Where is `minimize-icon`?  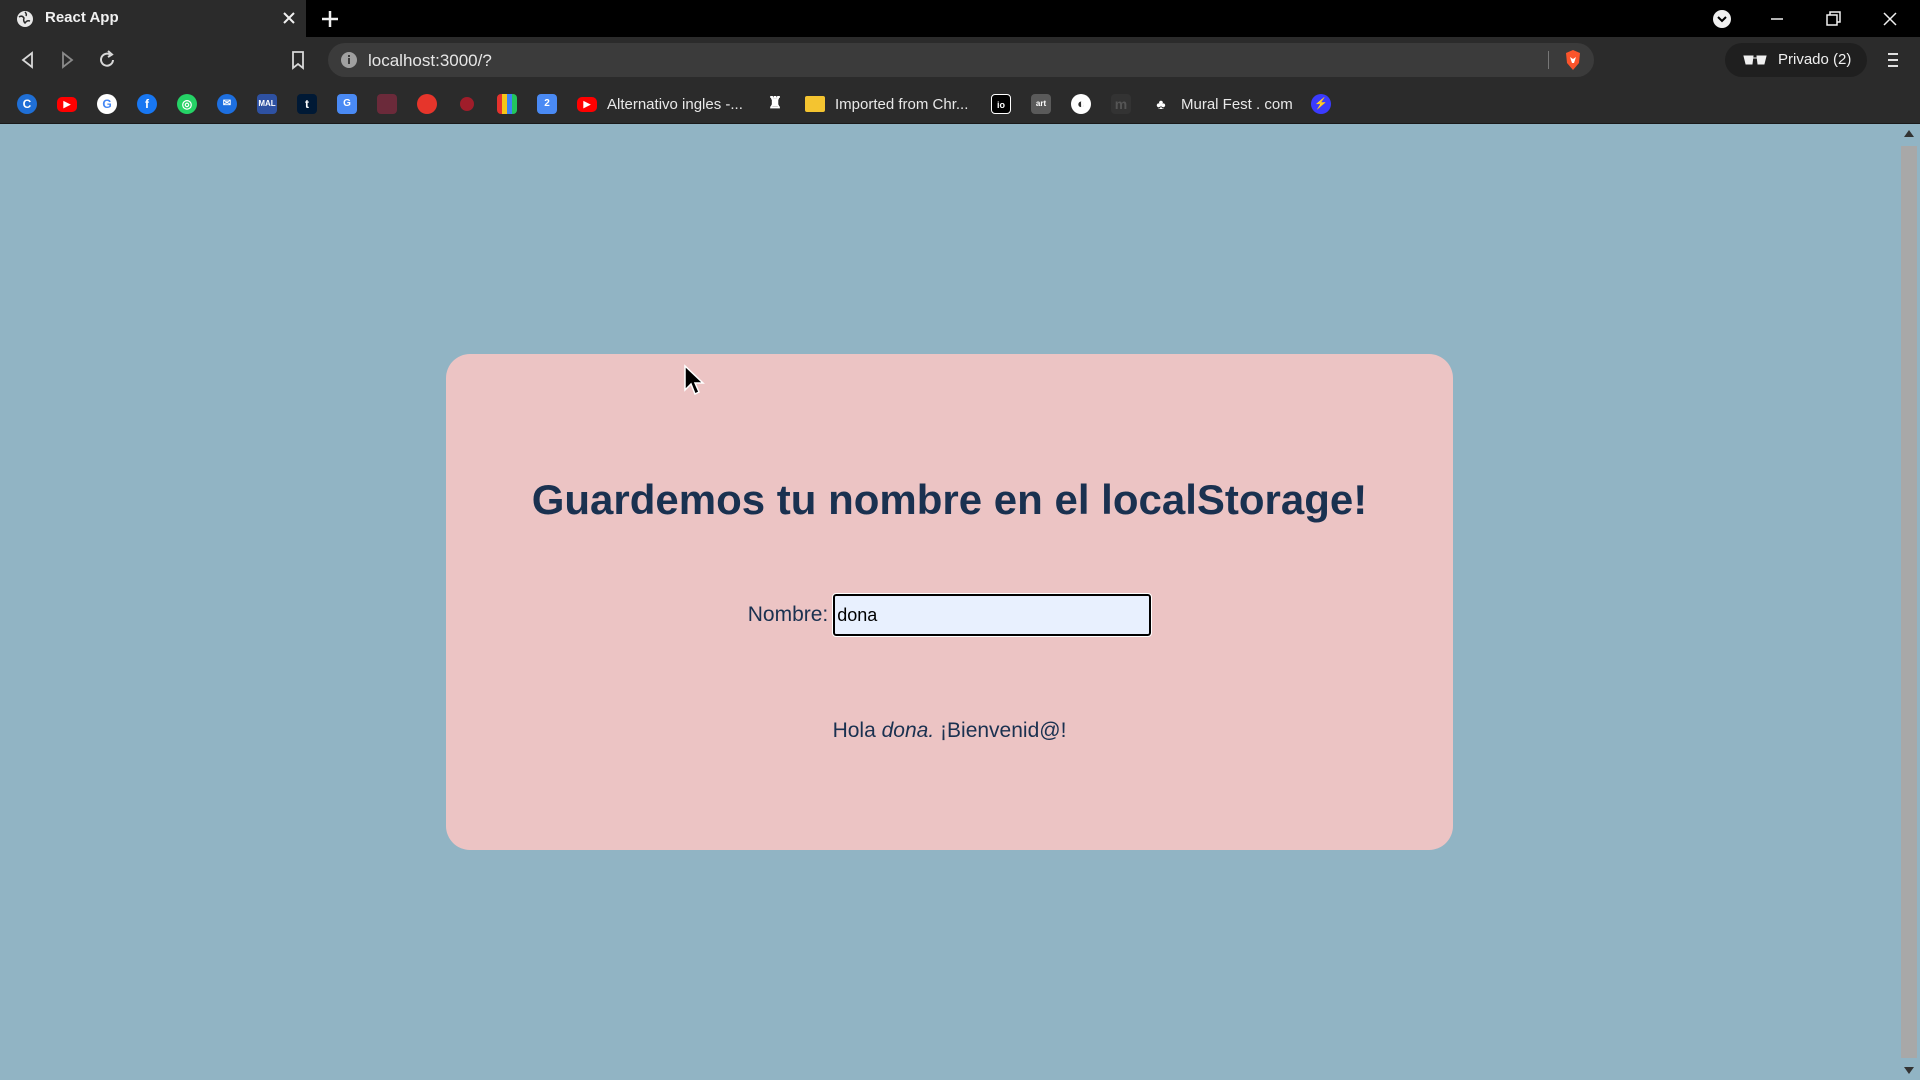
minimize-icon is located at coordinates (1777, 19).